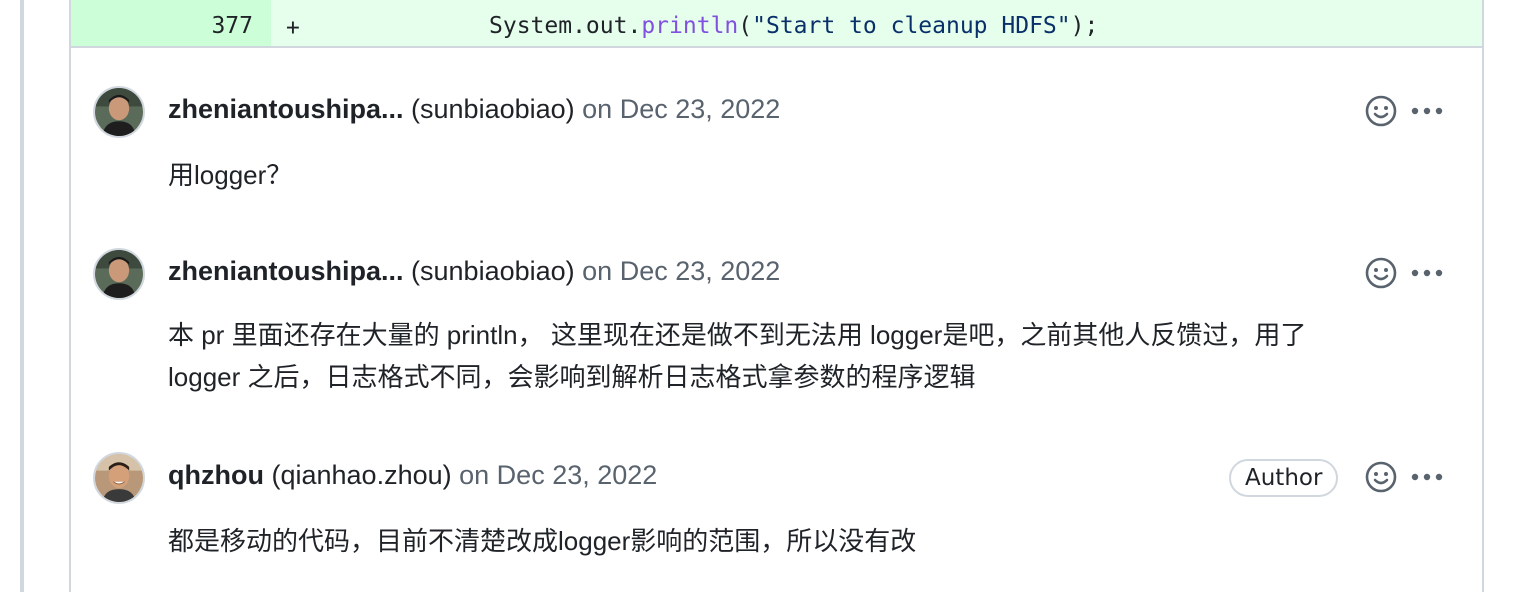 Image resolution: width=1532 pixels, height=592 pixels. I want to click on author-name: (qianhao.zhou), so click(361, 475).